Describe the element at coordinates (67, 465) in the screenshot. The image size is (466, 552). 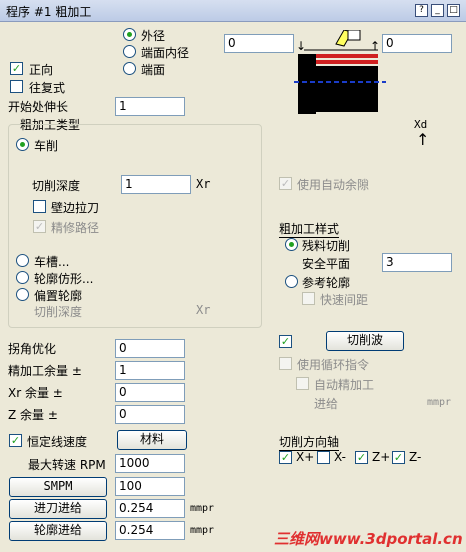
I see `max-rpm-label: 最大转速 RPM` at that location.